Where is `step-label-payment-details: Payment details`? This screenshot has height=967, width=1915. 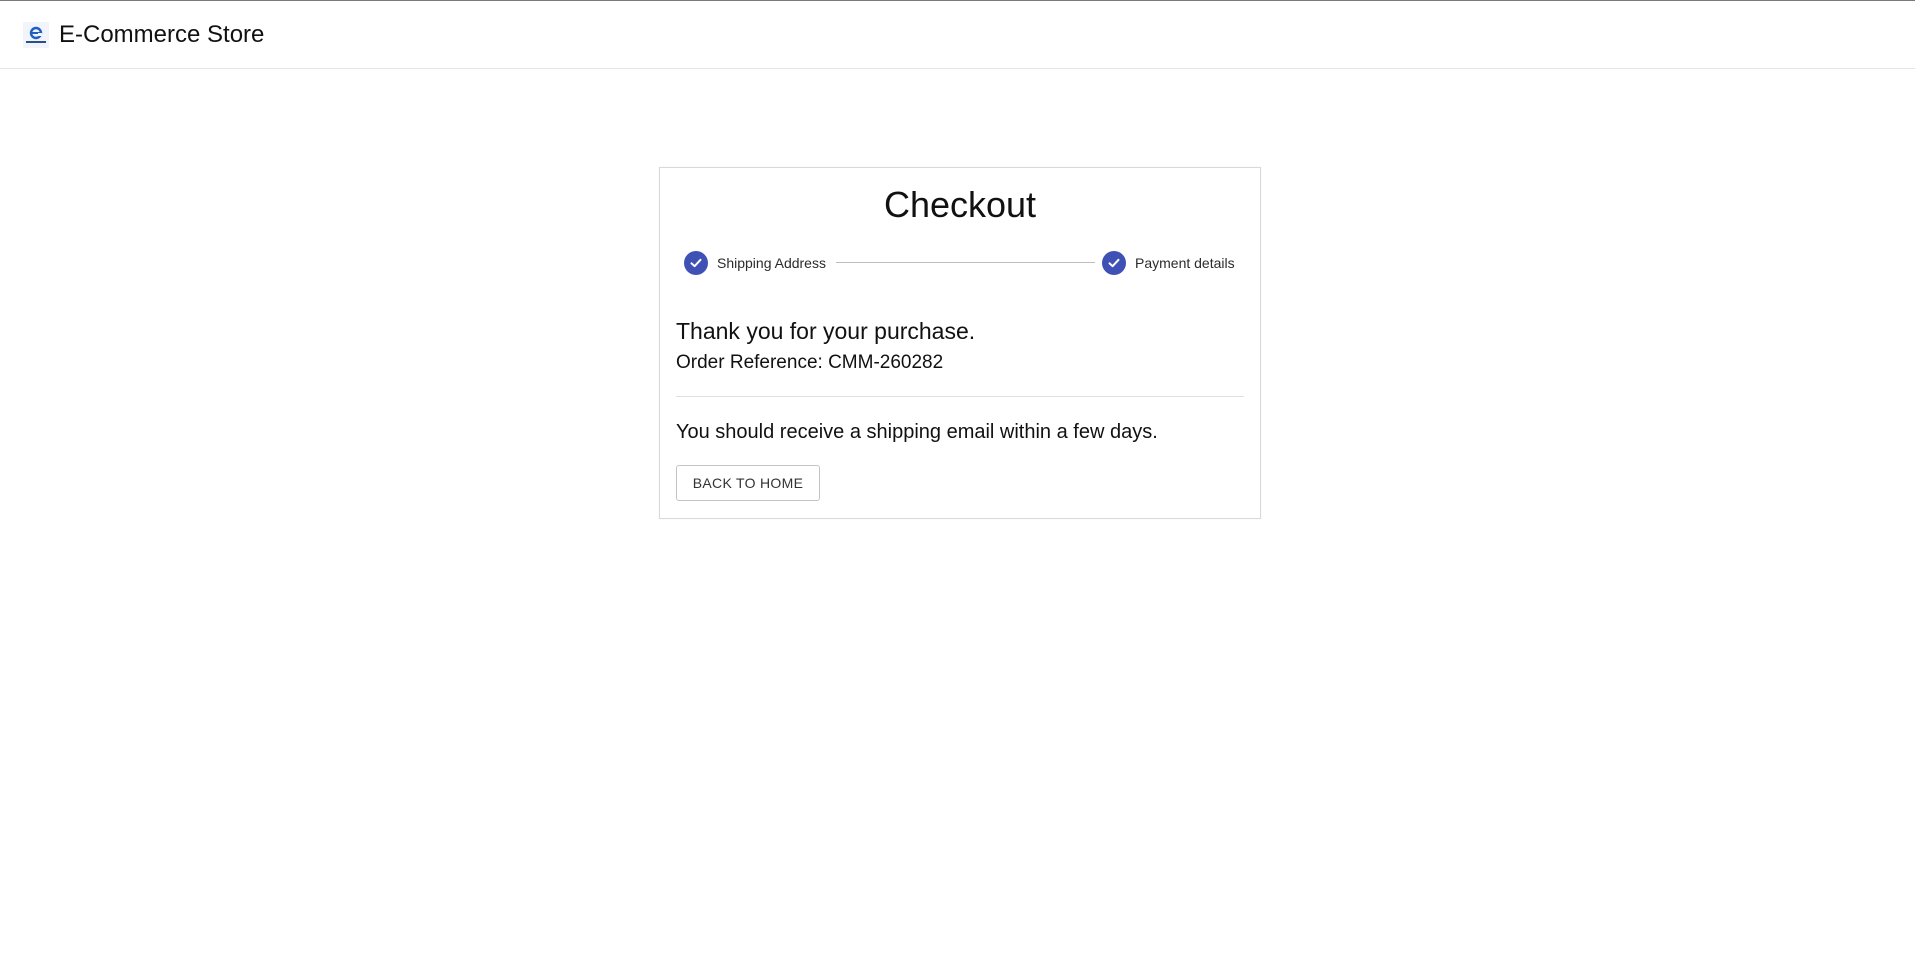 step-label-payment-details: Payment details is located at coordinates (1185, 263).